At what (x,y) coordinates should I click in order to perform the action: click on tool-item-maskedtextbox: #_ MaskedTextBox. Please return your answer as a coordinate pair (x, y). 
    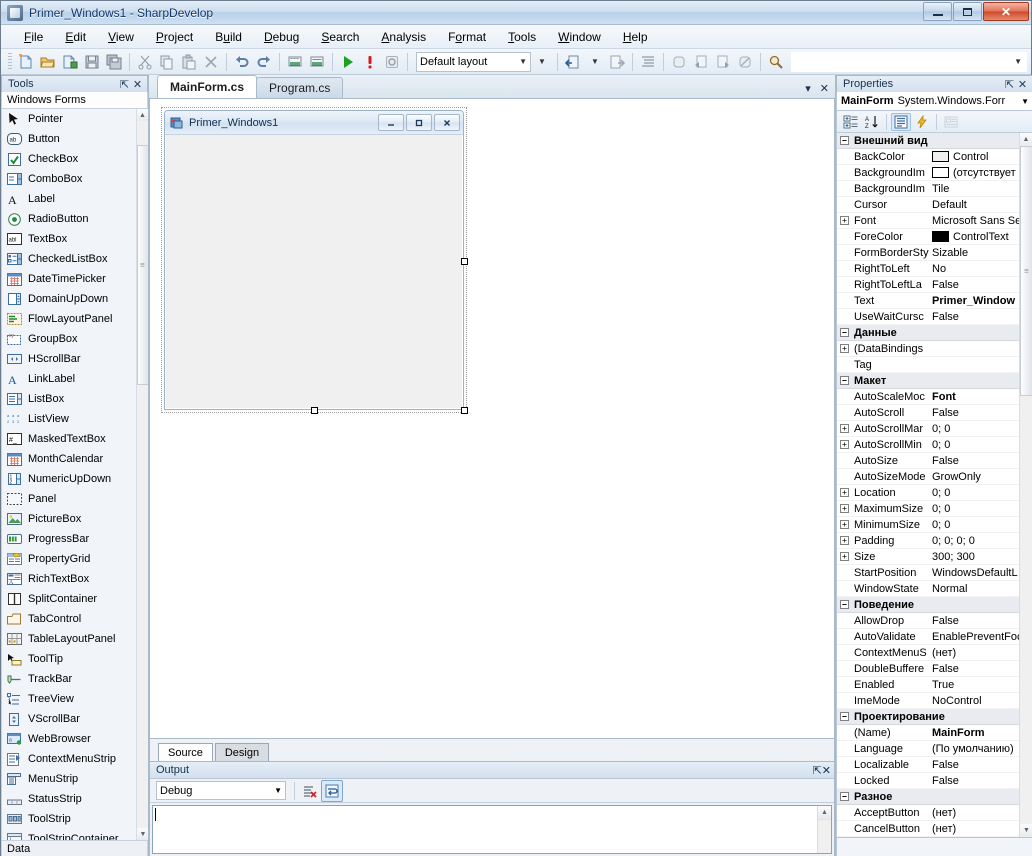
    Looking at the image, I should click on (75, 439).